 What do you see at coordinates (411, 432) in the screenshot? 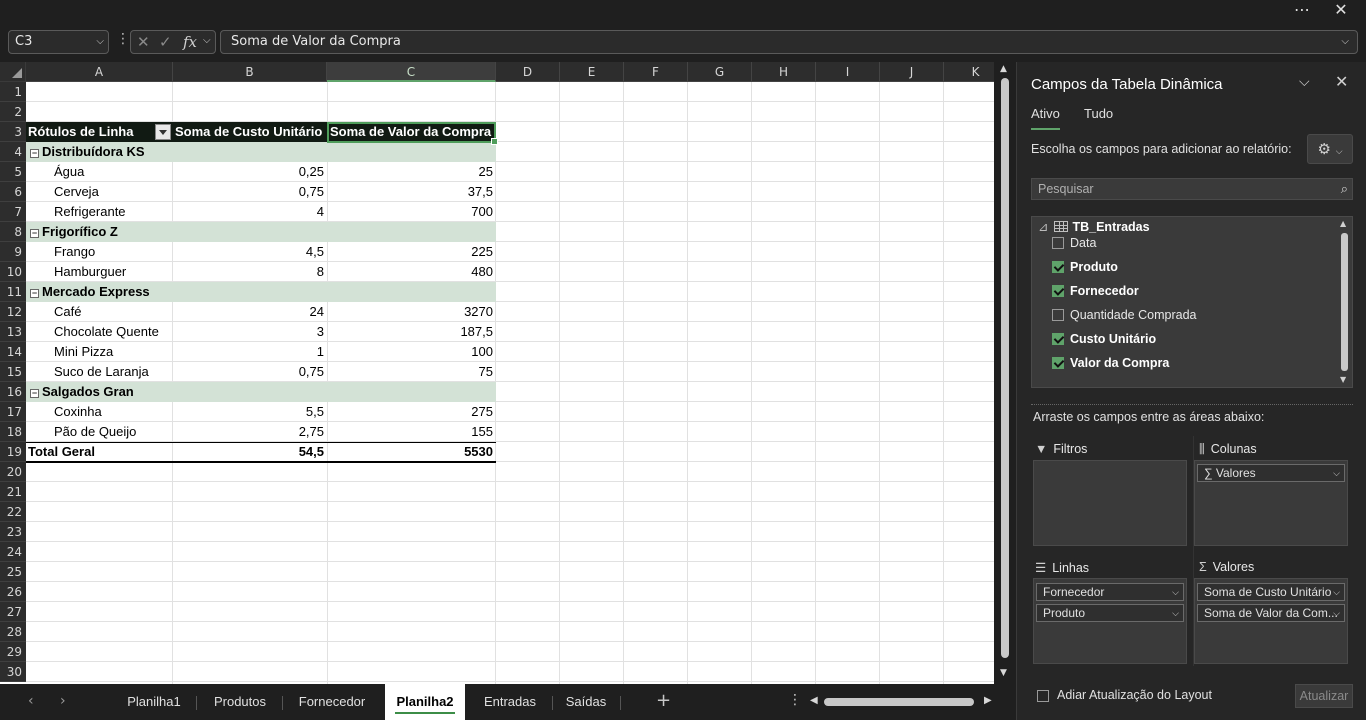
I see `pivot-value-cell: 155` at bounding box center [411, 432].